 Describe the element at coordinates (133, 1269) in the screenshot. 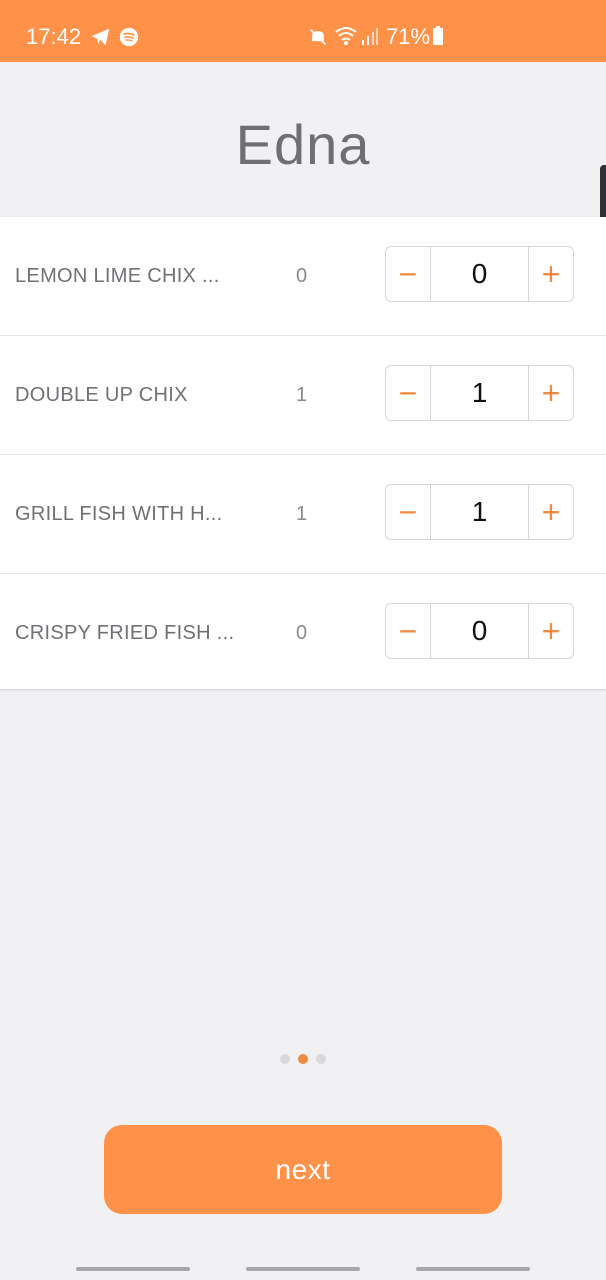

I see `nav-recents-button` at that location.